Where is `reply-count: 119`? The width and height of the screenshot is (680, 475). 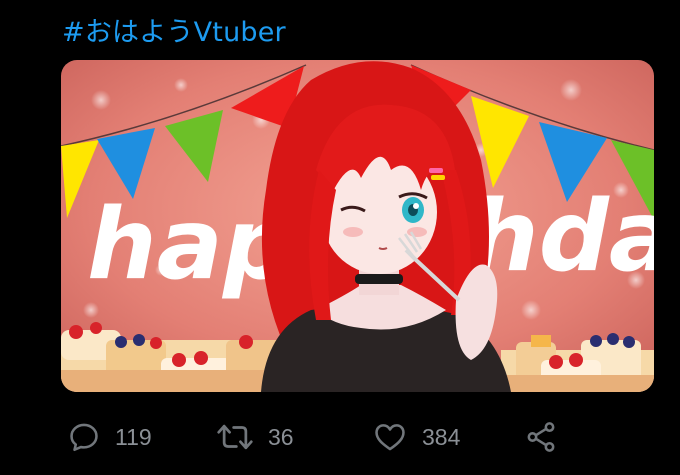
reply-count: 119 is located at coordinates (133, 436).